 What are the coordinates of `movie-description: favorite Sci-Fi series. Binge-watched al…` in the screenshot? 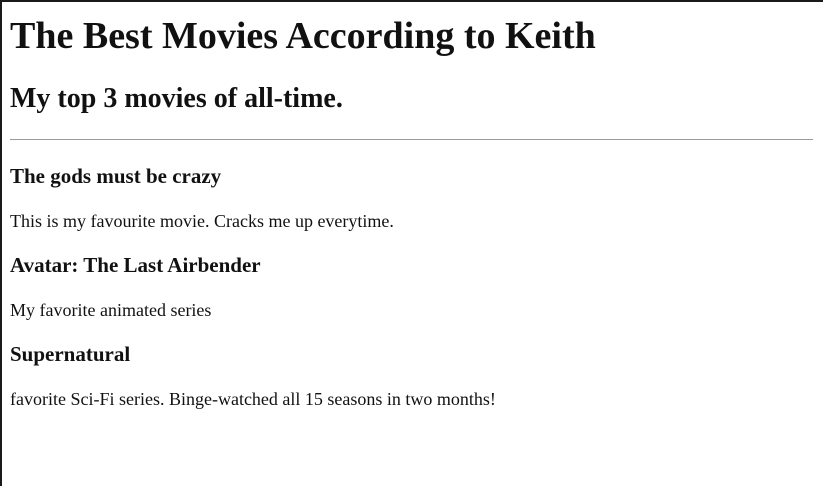 It's located at (253, 399).